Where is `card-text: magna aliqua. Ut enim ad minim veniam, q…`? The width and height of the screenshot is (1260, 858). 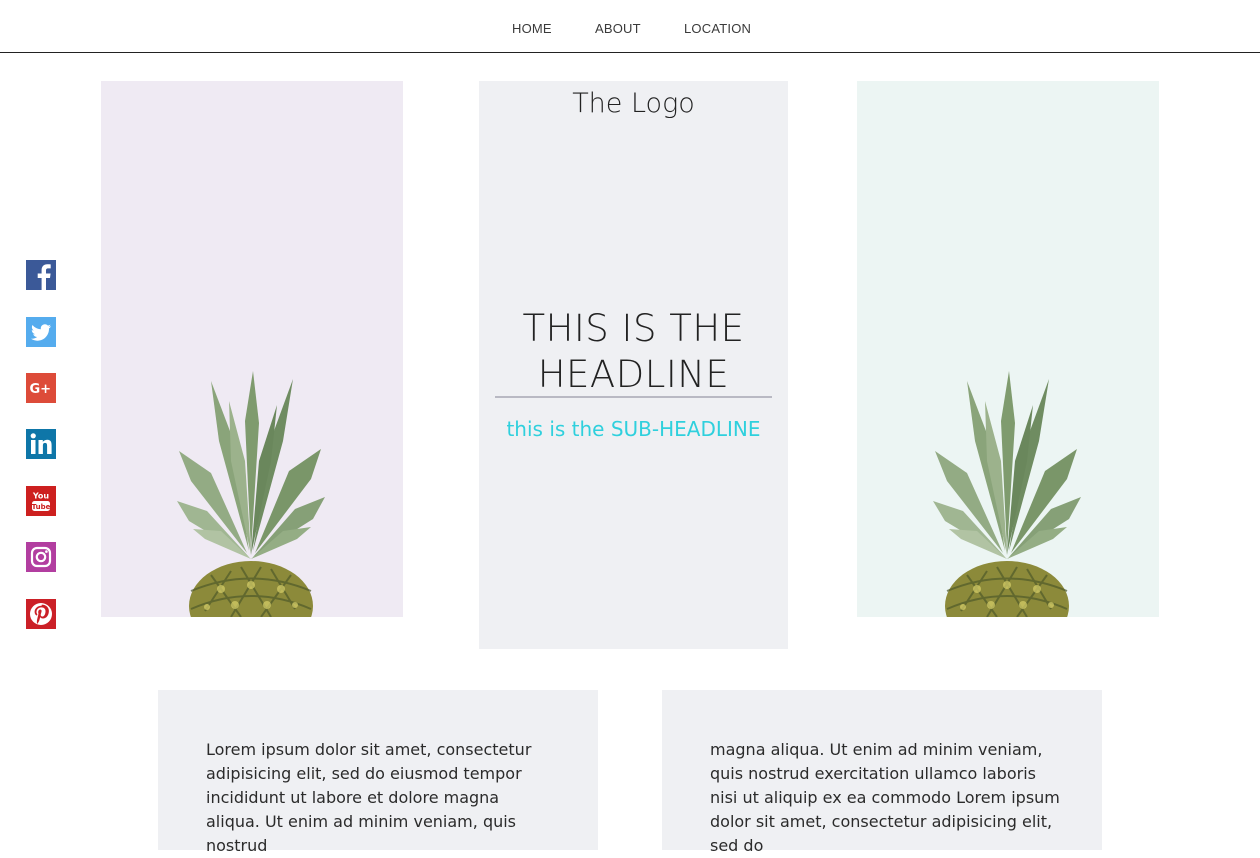 card-text: magna aliqua. Ut enim ad minim veniam, q… is located at coordinates (885, 797).